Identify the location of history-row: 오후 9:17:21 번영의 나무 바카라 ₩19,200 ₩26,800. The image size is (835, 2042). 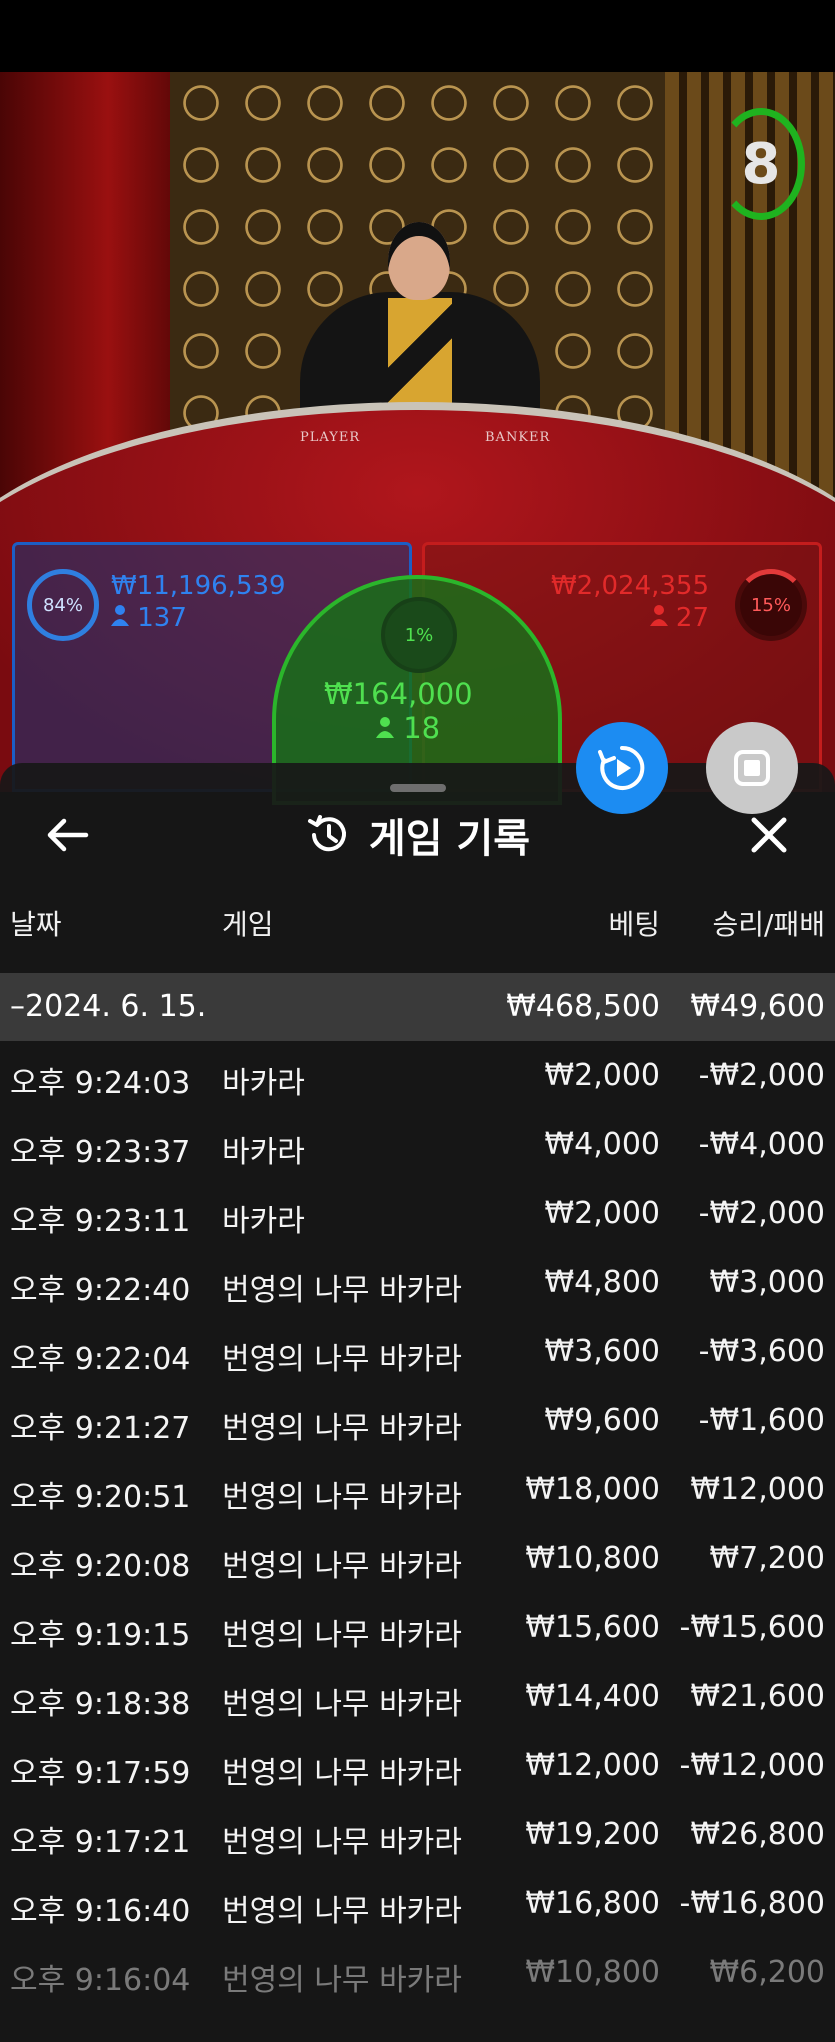
(417, 1834).